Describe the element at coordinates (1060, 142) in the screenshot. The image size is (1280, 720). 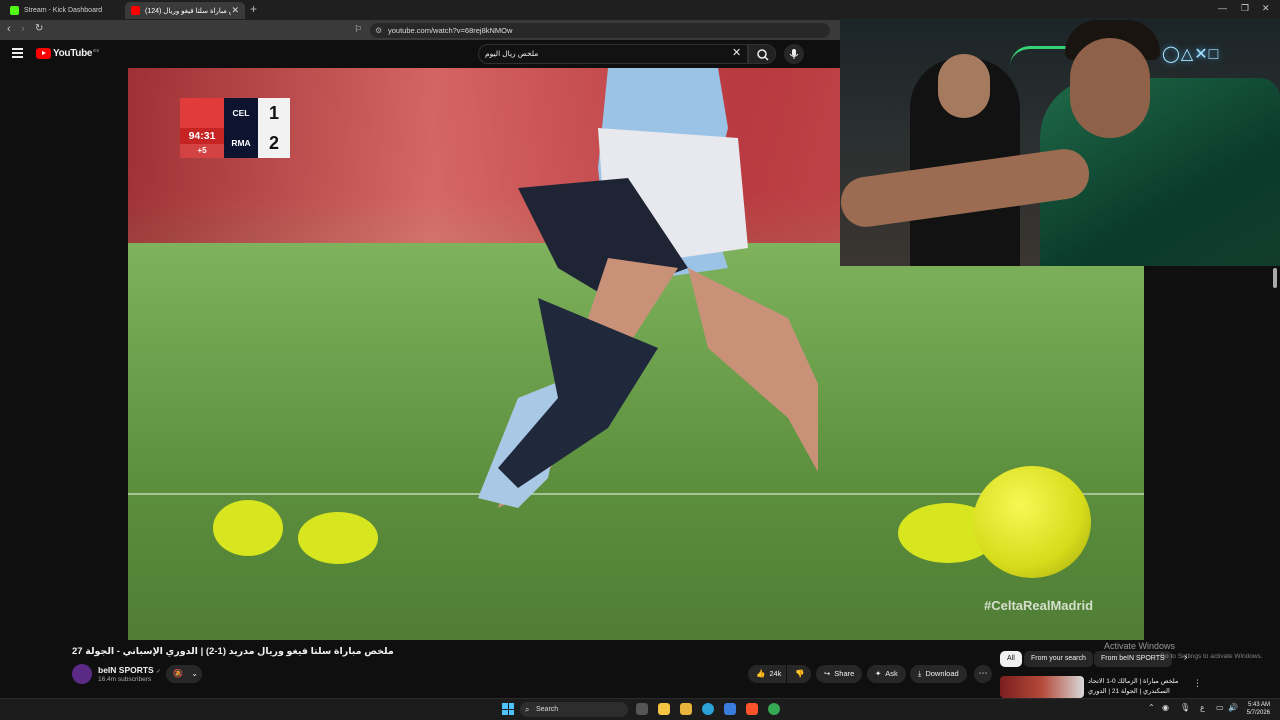
I see `webcam-overlay: ◯△✕□` at that location.